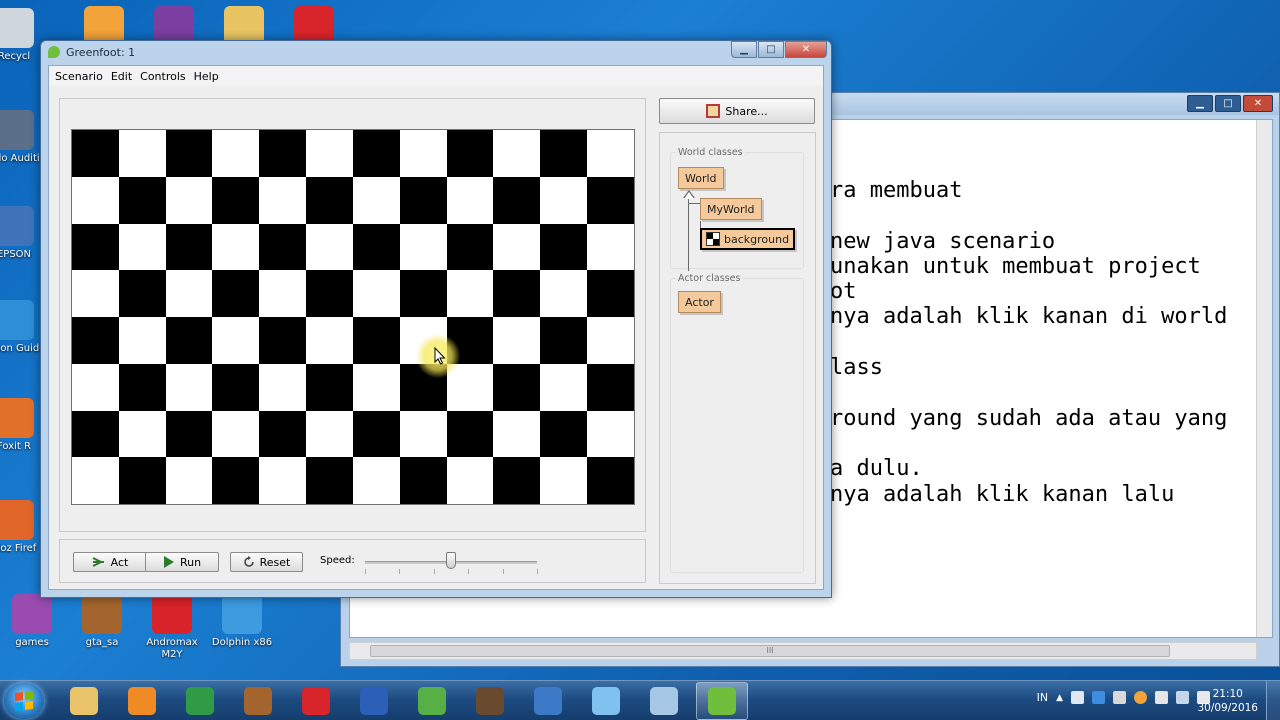 The width and height of the screenshot is (1280, 720). Describe the element at coordinates (1182, 697) in the screenshot. I see `network-icon` at that location.